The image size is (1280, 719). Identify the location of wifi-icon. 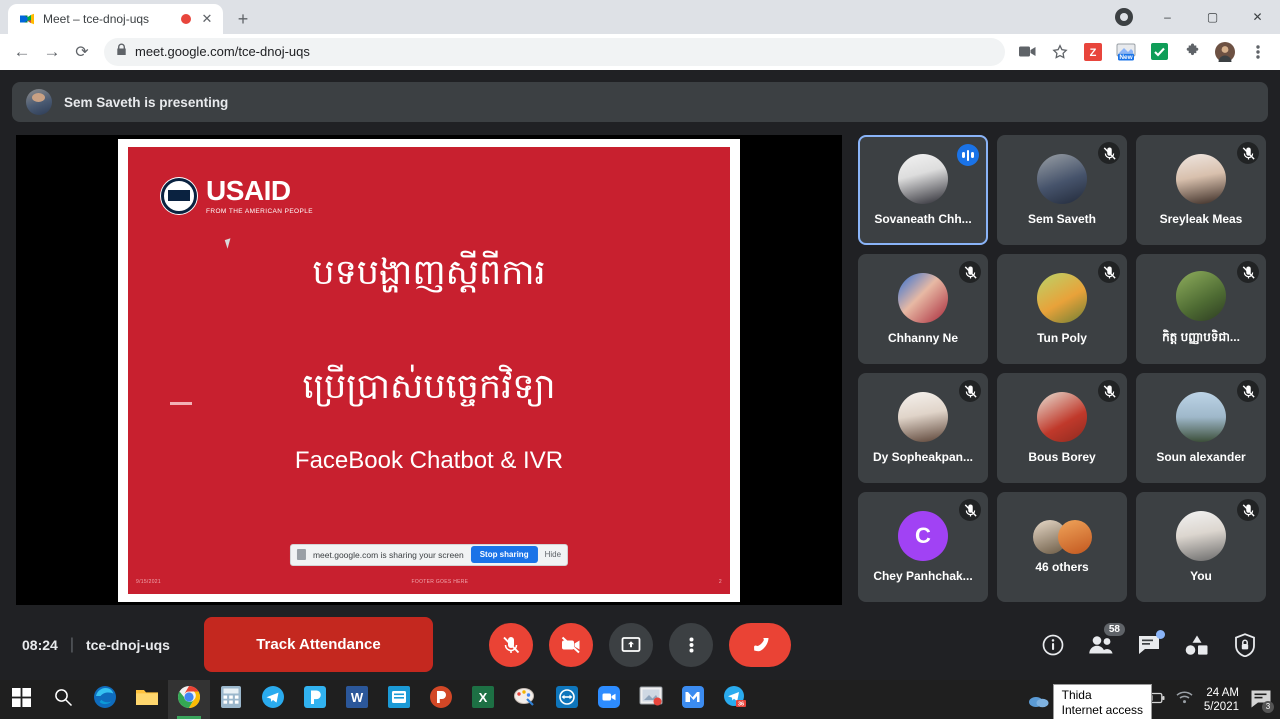
(1184, 700).